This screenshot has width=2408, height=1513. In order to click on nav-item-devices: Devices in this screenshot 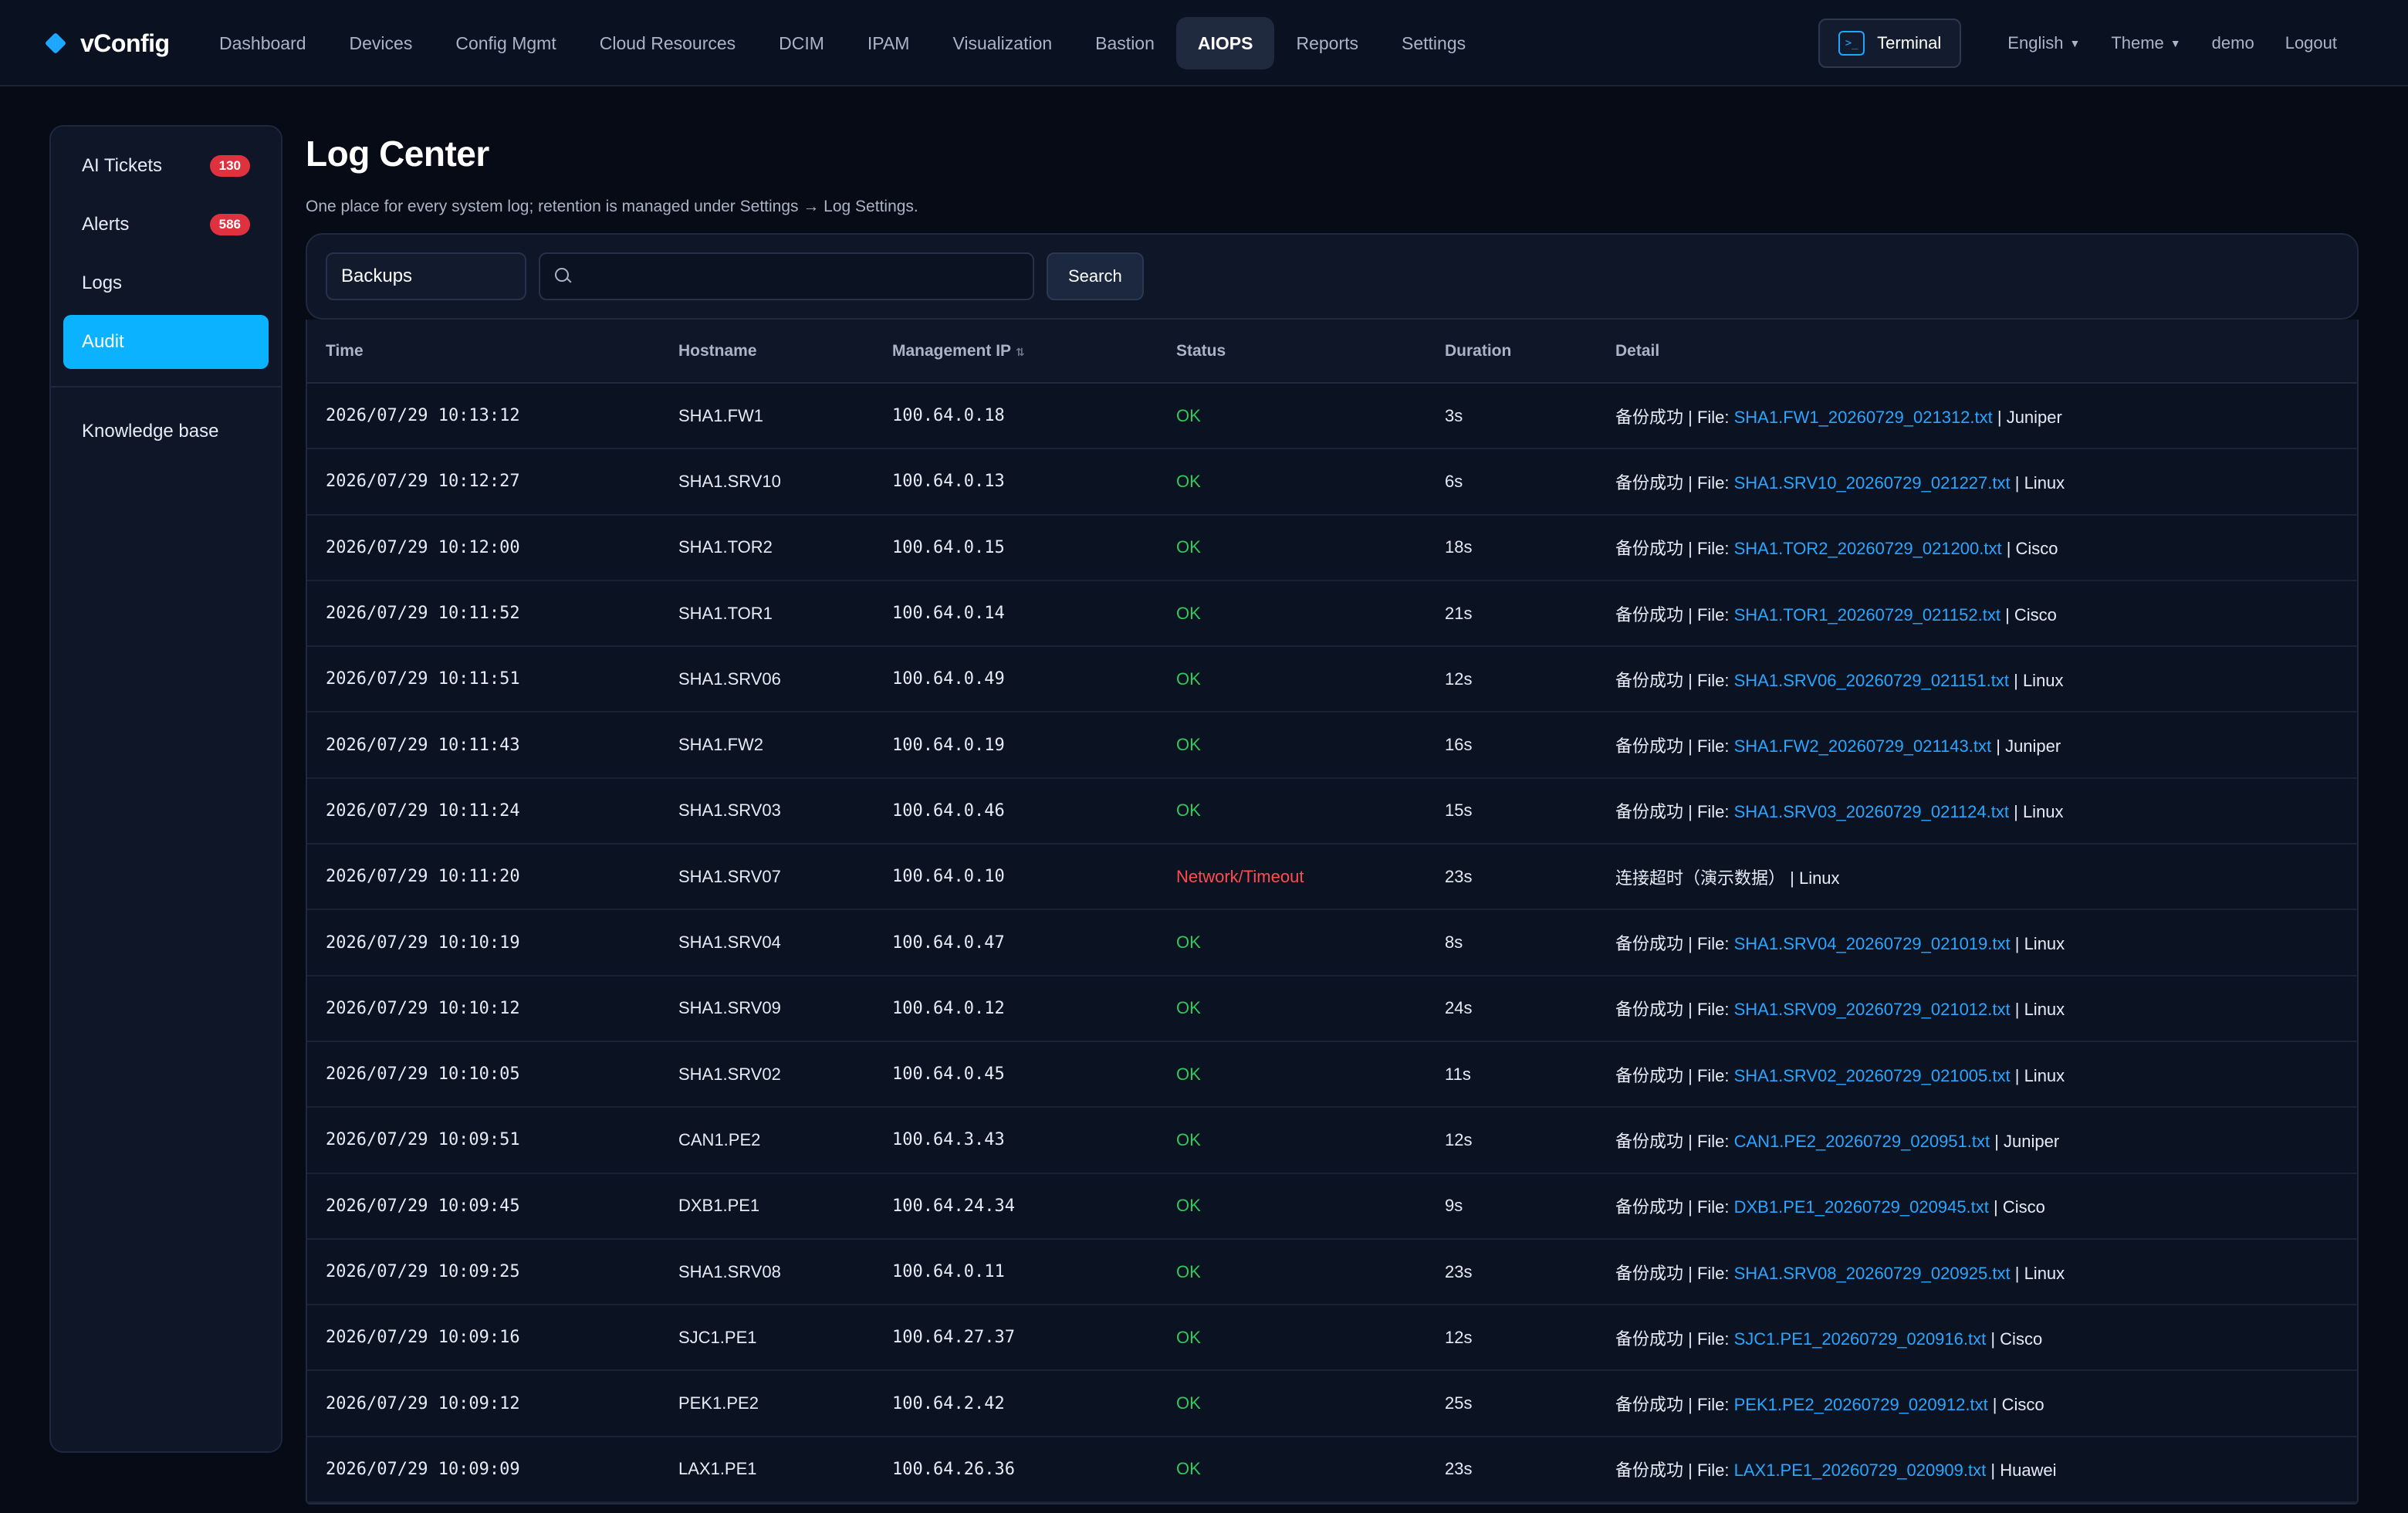, I will do `click(382, 43)`.